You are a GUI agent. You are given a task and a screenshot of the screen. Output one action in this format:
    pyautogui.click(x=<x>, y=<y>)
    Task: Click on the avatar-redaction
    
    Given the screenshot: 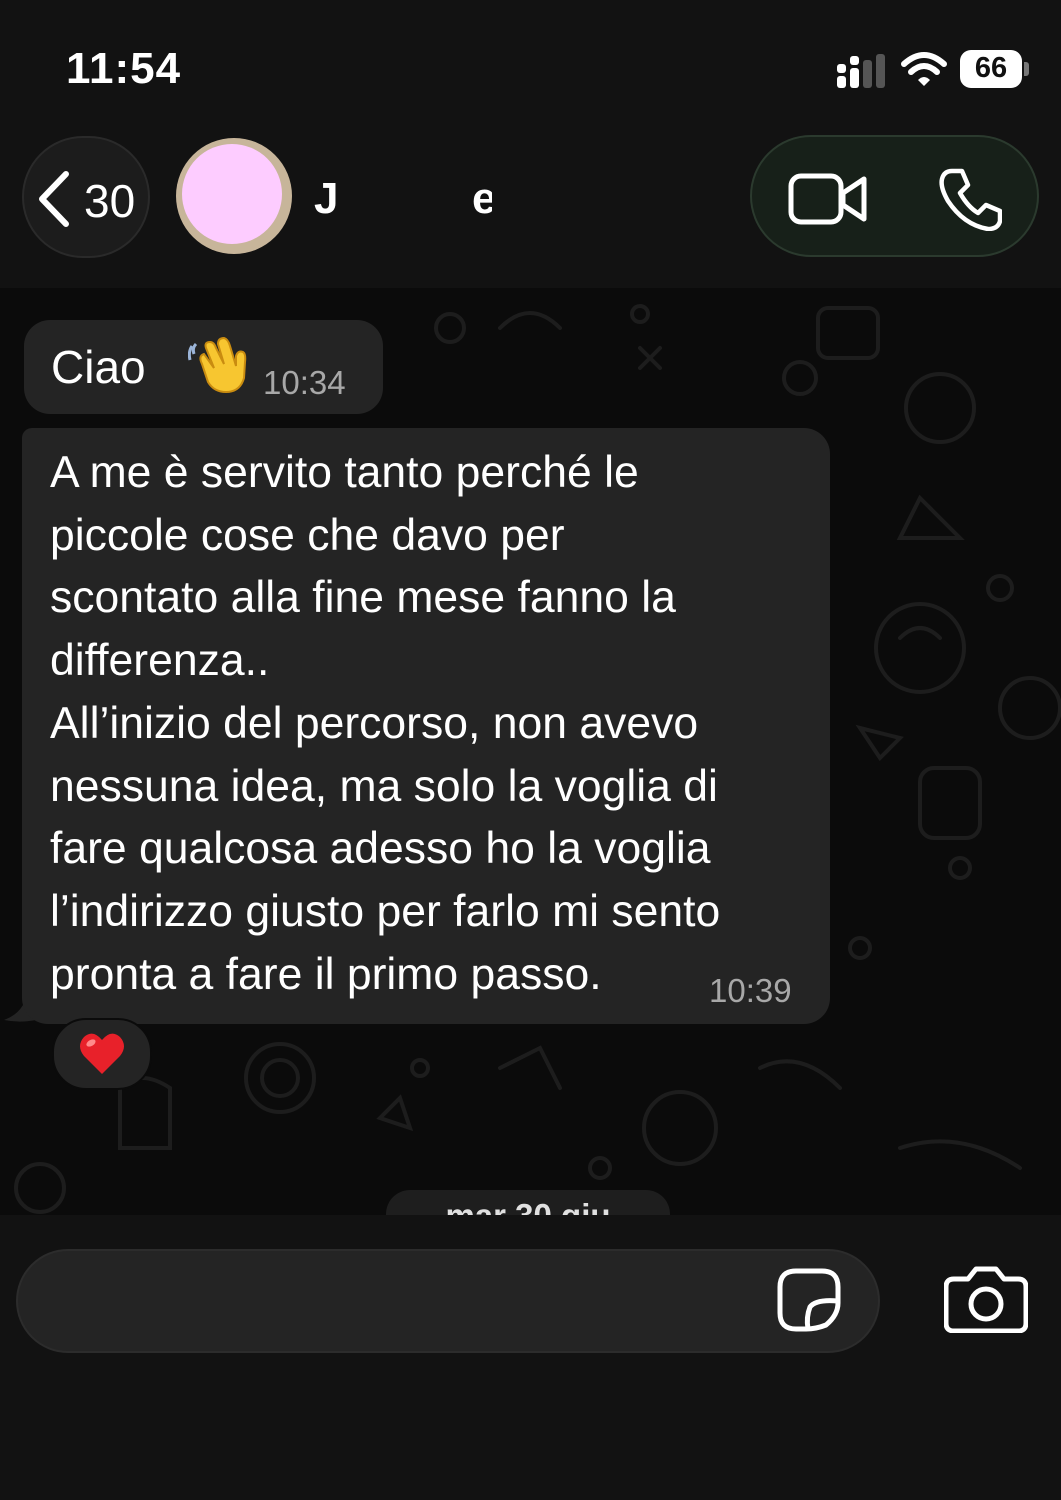 What is the action you would take?
    pyautogui.click(x=232, y=194)
    